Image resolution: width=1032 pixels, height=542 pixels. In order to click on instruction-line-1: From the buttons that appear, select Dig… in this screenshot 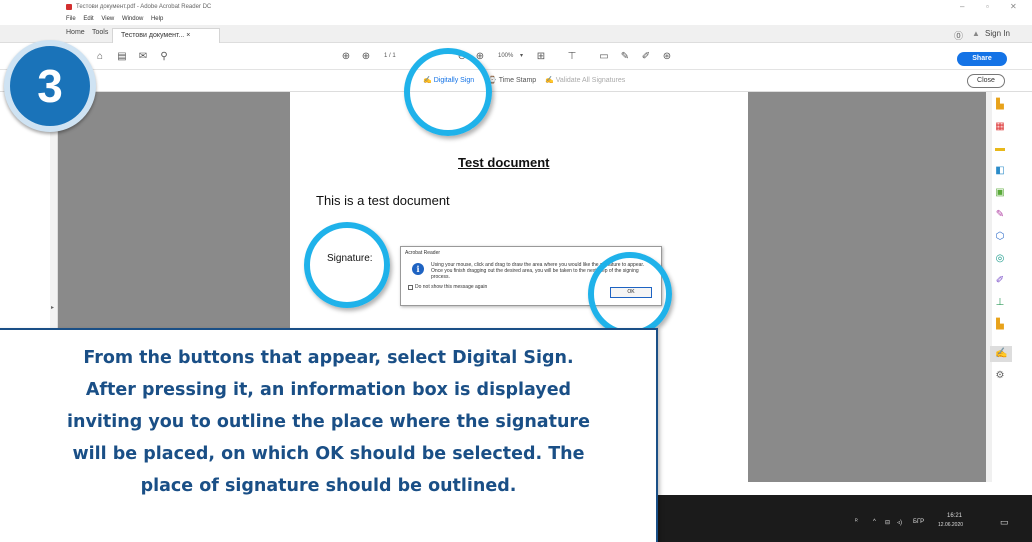, I will do `click(328, 358)`.